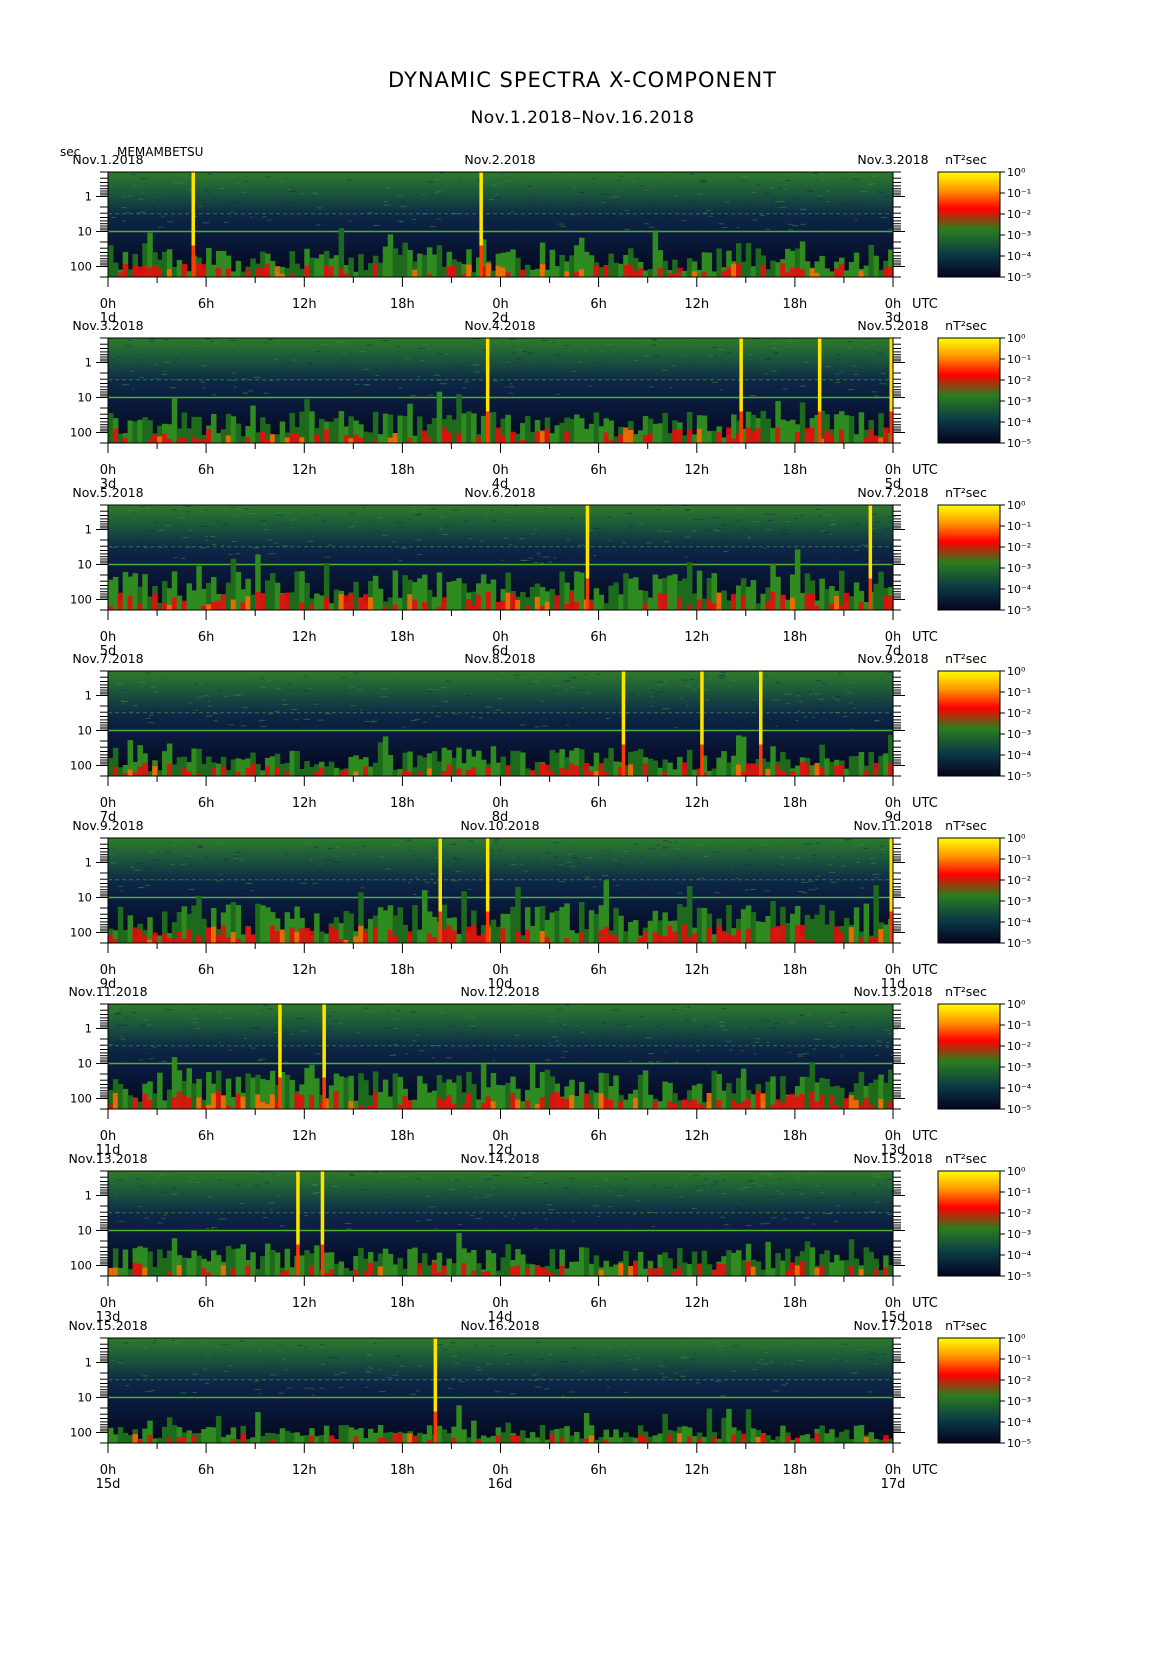 The image size is (1165, 1679). What do you see at coordinates (1019, 1380) in the screenshot?
I see `colorbar-tick-label: 10⁻²` at bounding box center [1019, 1380].